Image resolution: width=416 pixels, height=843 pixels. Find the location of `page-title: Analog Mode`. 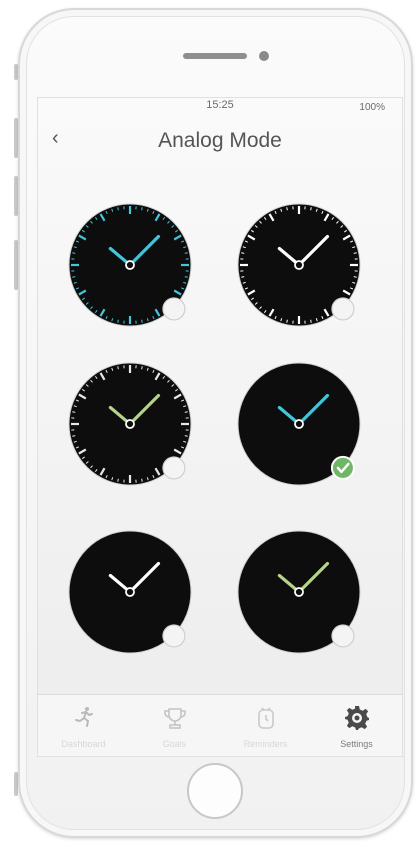

page-title: Analog Mode is located at coordinates (220, 140).